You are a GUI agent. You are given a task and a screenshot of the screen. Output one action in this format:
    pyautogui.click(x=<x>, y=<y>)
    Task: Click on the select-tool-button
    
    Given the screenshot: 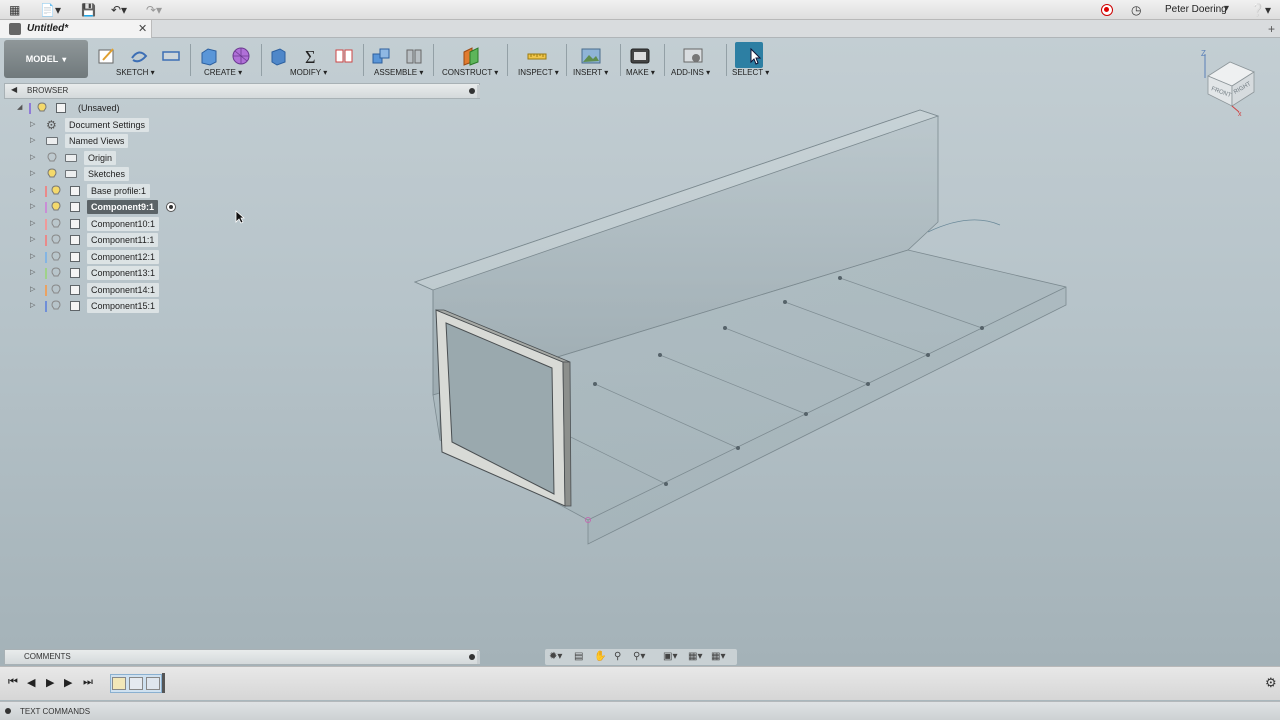 What is the action you would take?
    pyautogui.click(x=749, y=55)
    